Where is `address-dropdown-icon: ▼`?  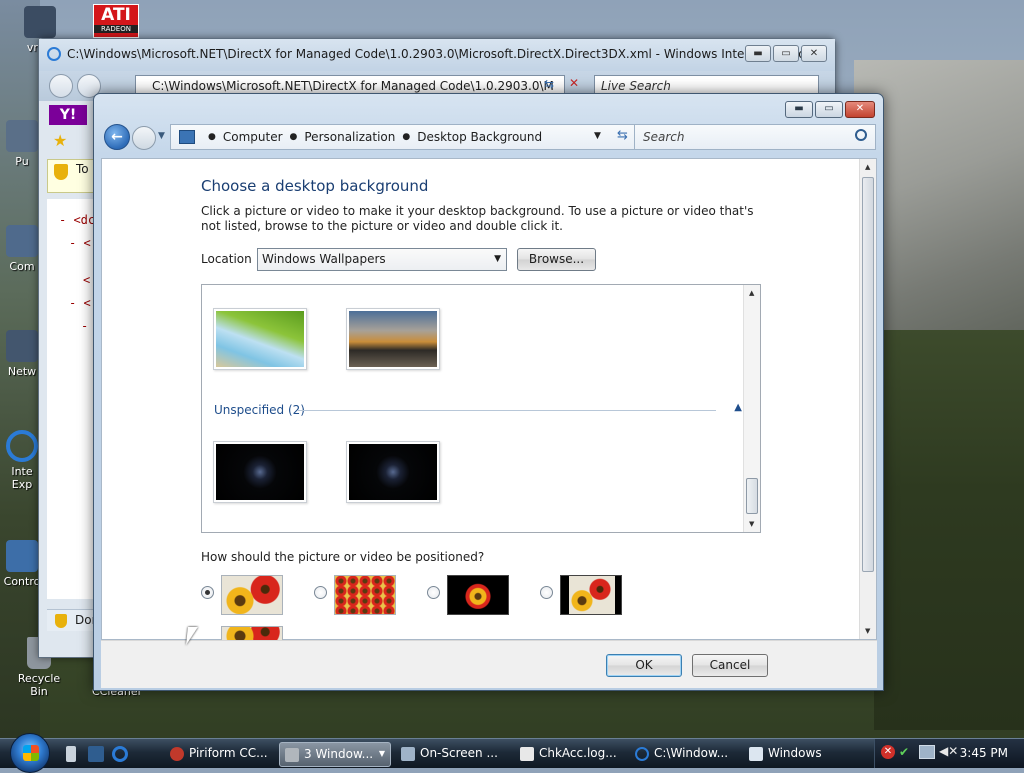
address-dropdown-icon: ▼ is located at coordinates (597, 136).